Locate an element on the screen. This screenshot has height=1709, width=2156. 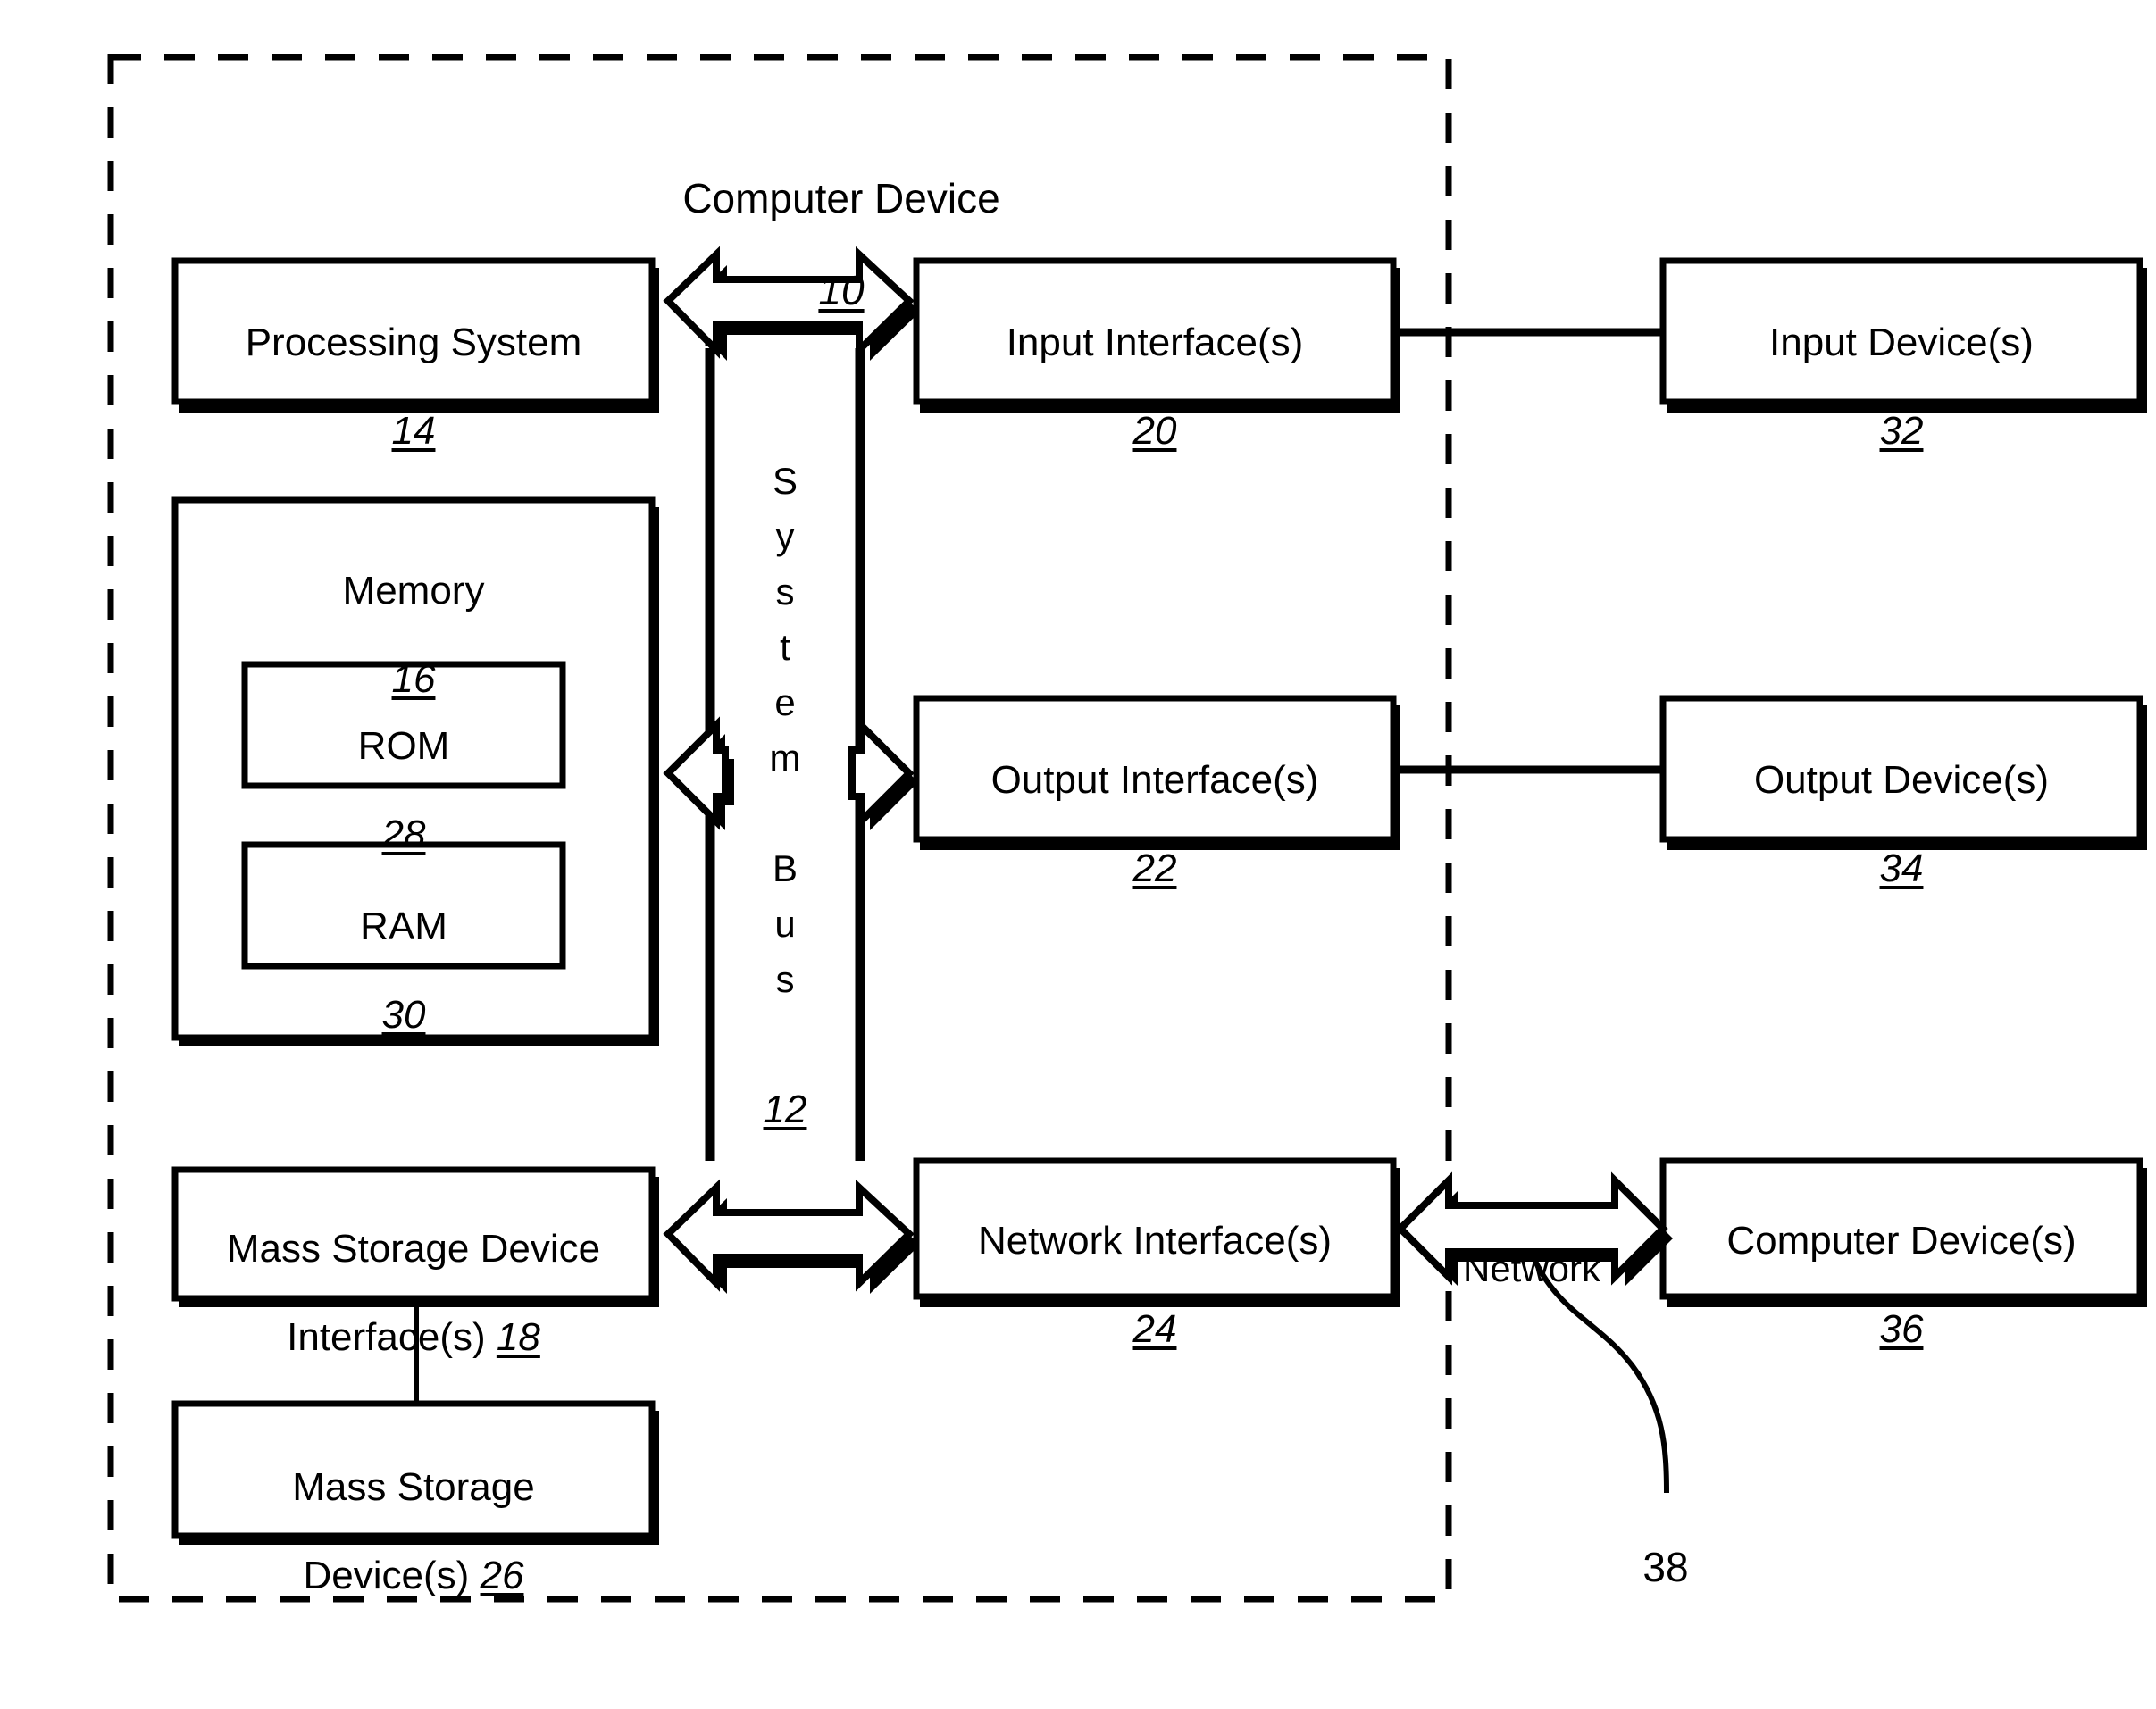
bus-arrow-storage-network is located at coordinates (791, 1236).